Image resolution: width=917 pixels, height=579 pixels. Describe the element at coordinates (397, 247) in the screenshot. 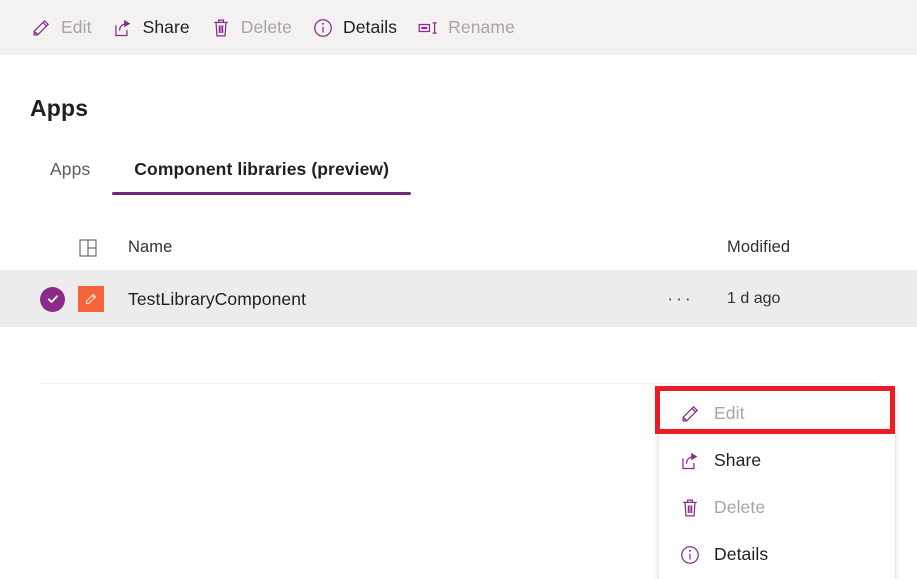

I see `header-name-cell: Name` at that location.